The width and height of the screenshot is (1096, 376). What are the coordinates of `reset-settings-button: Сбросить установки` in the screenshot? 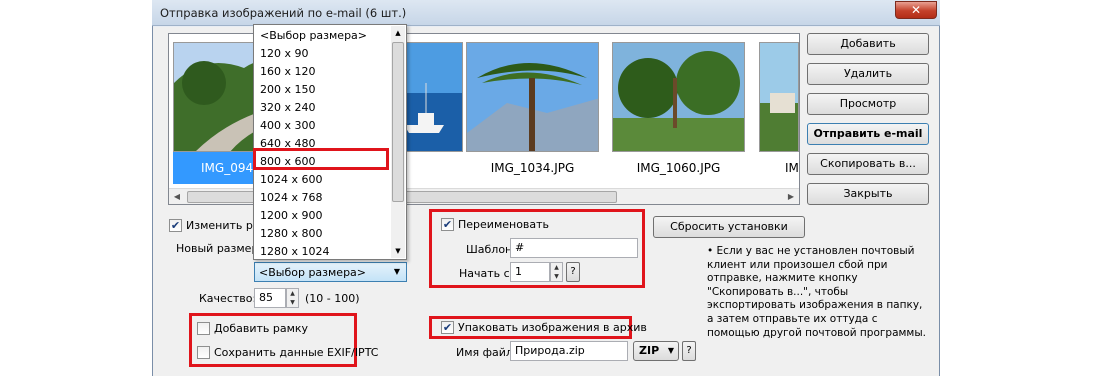 It's located at (729, 227).